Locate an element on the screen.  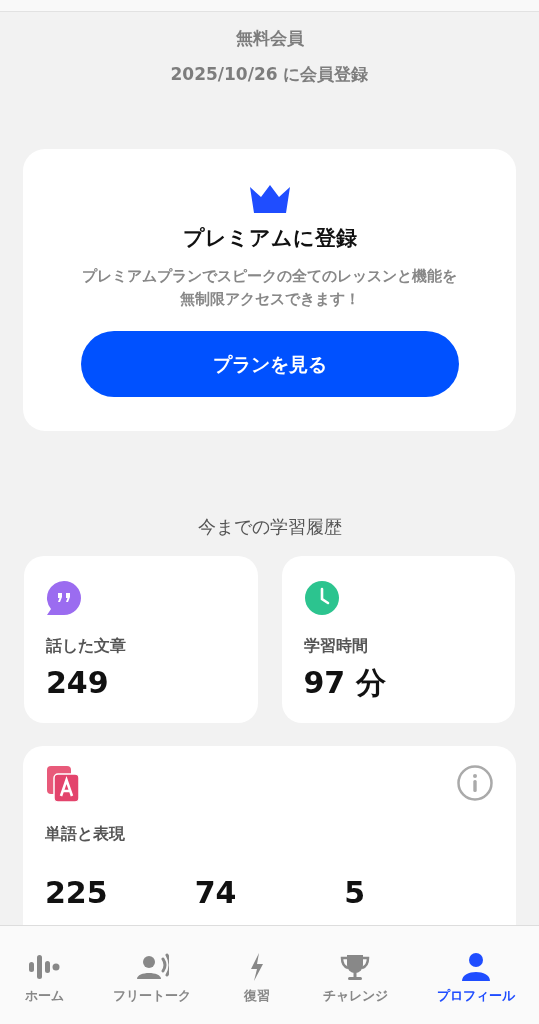
tab: プロフィール is located at coordinates (475, 975).